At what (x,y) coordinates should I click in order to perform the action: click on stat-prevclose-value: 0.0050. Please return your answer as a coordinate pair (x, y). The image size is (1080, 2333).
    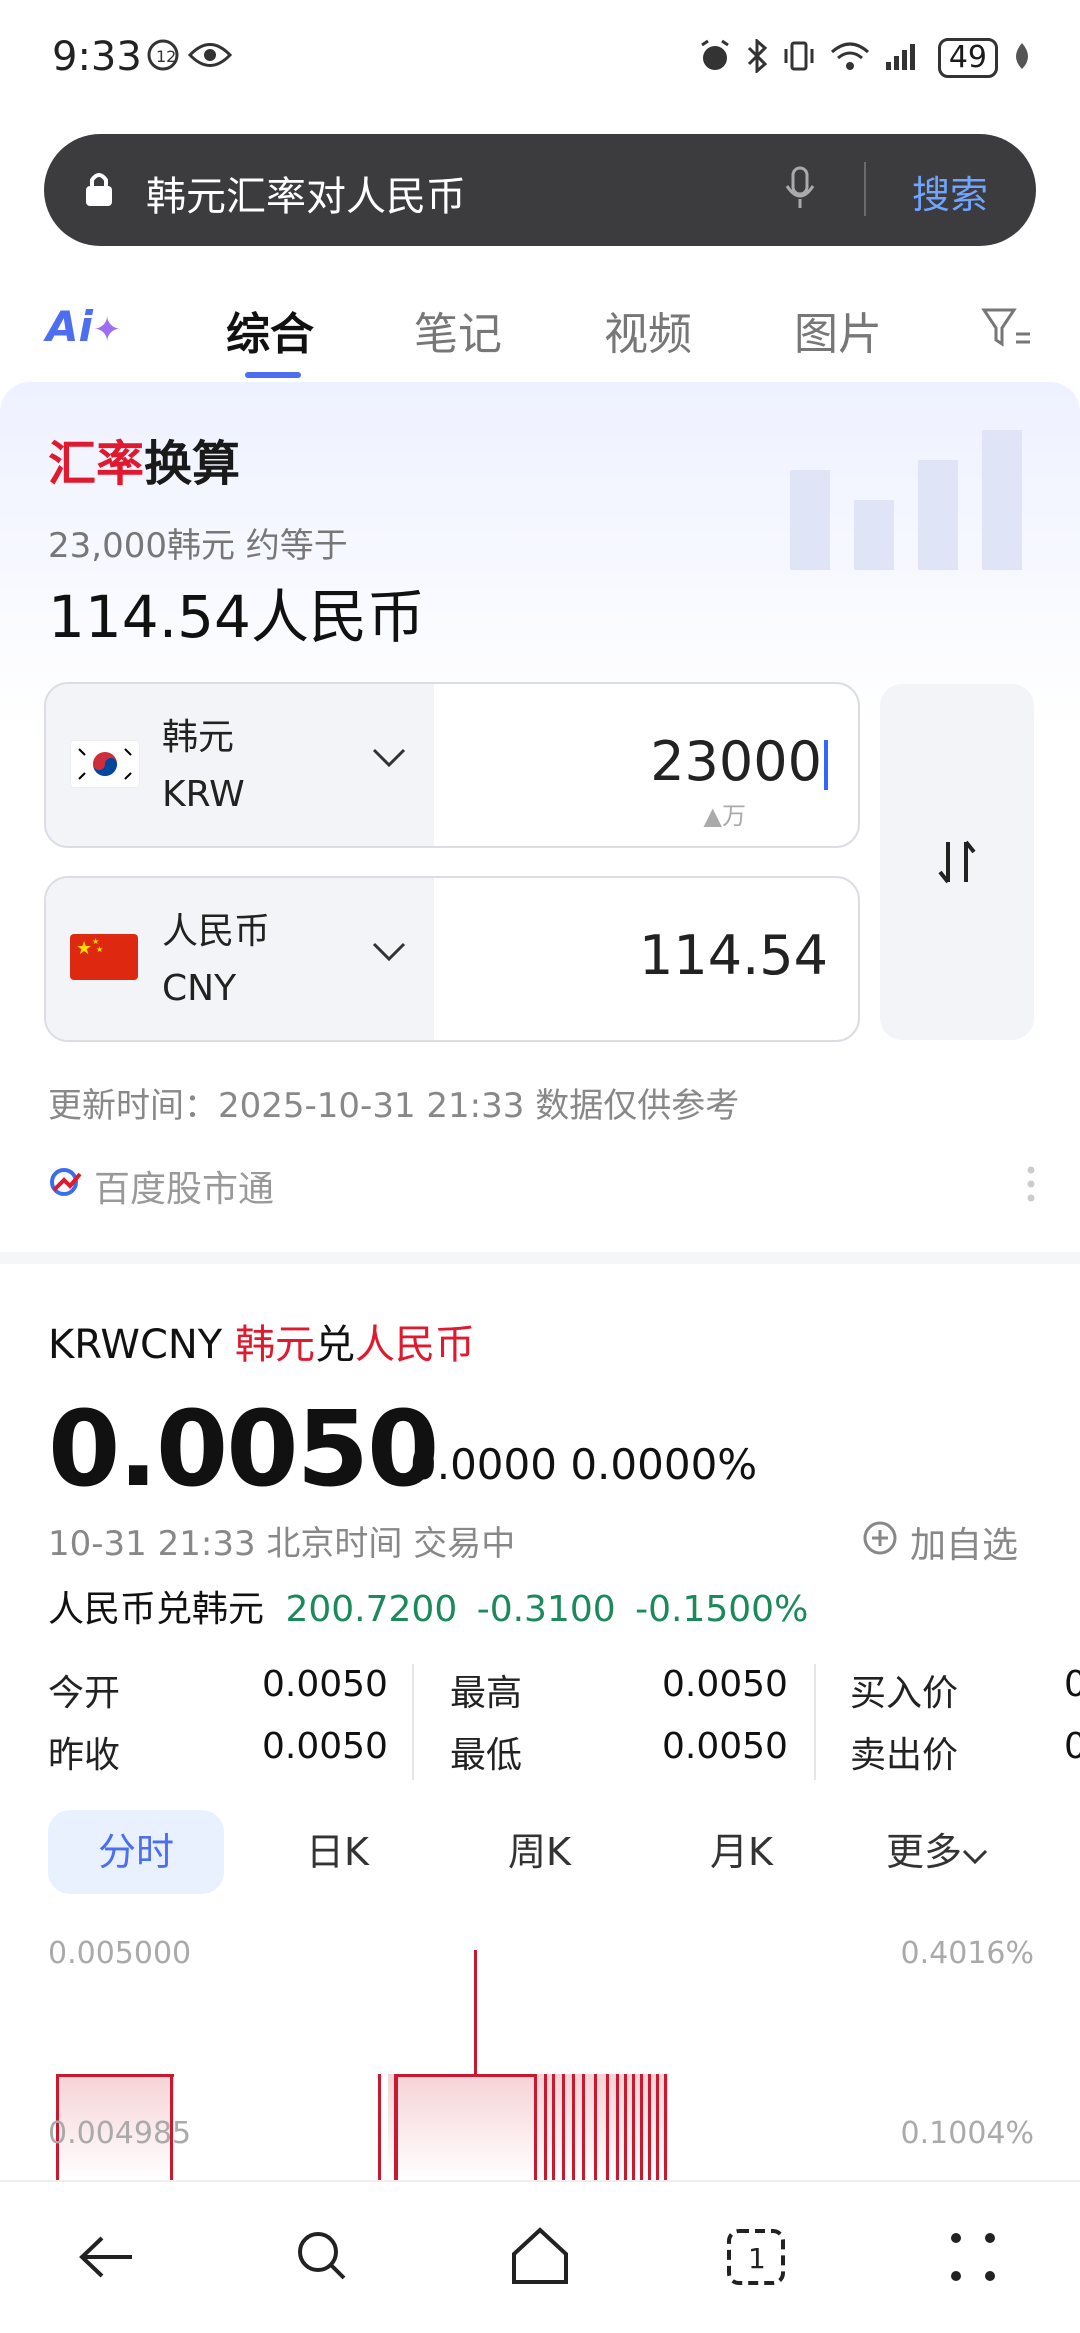
    Looking at the image, I should click on (325, 1746).